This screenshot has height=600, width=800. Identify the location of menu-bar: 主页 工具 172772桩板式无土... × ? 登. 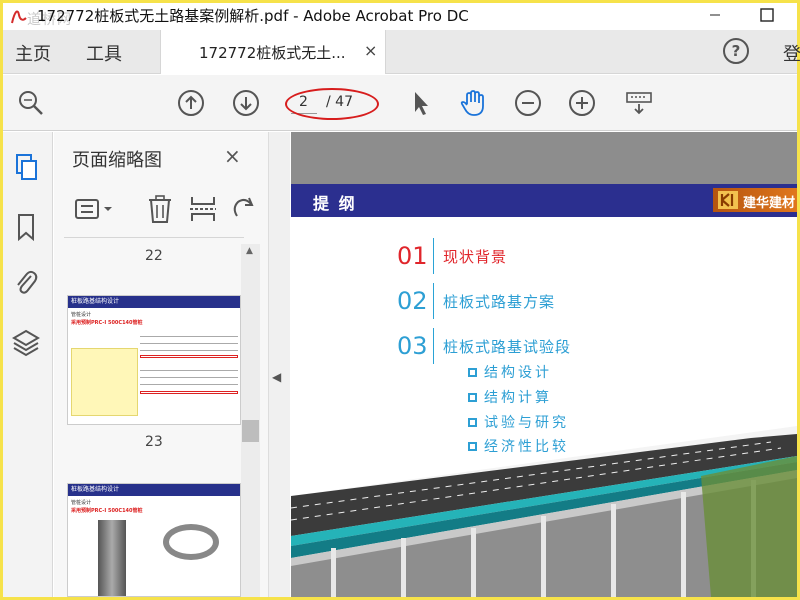
(401, 52).